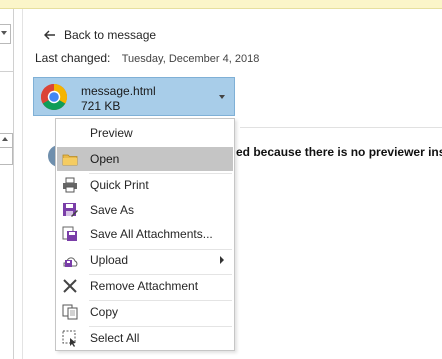  I want to click on back-to-message-link: Back to message, so click(100, 35).